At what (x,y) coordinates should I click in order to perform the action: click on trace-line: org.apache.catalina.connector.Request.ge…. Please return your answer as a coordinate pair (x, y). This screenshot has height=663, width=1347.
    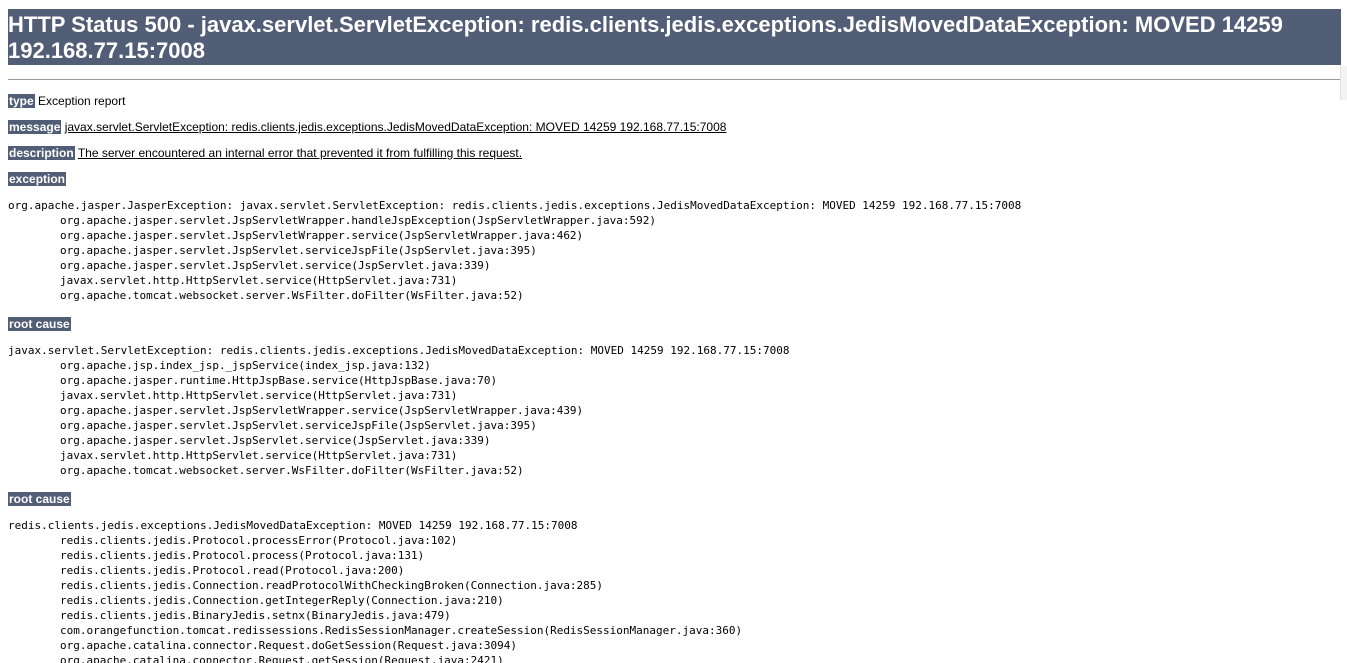
    Looking at the image, I should click on (282, 658).